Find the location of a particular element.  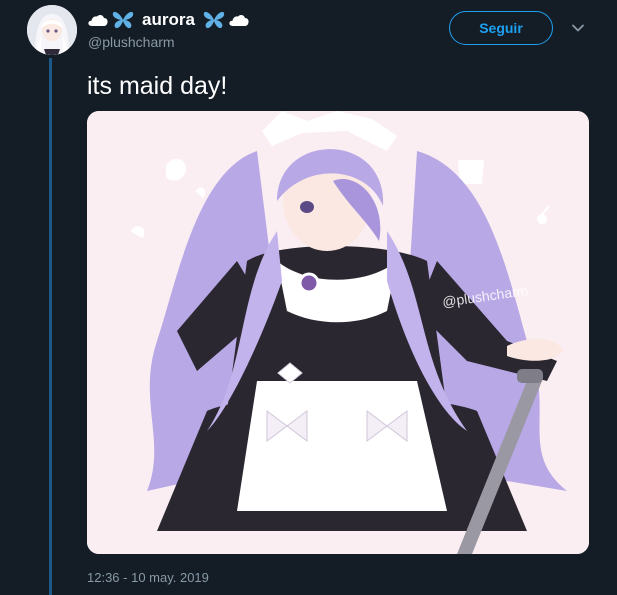

author-handle: @plushcharm is located at coordinates (131, 42).